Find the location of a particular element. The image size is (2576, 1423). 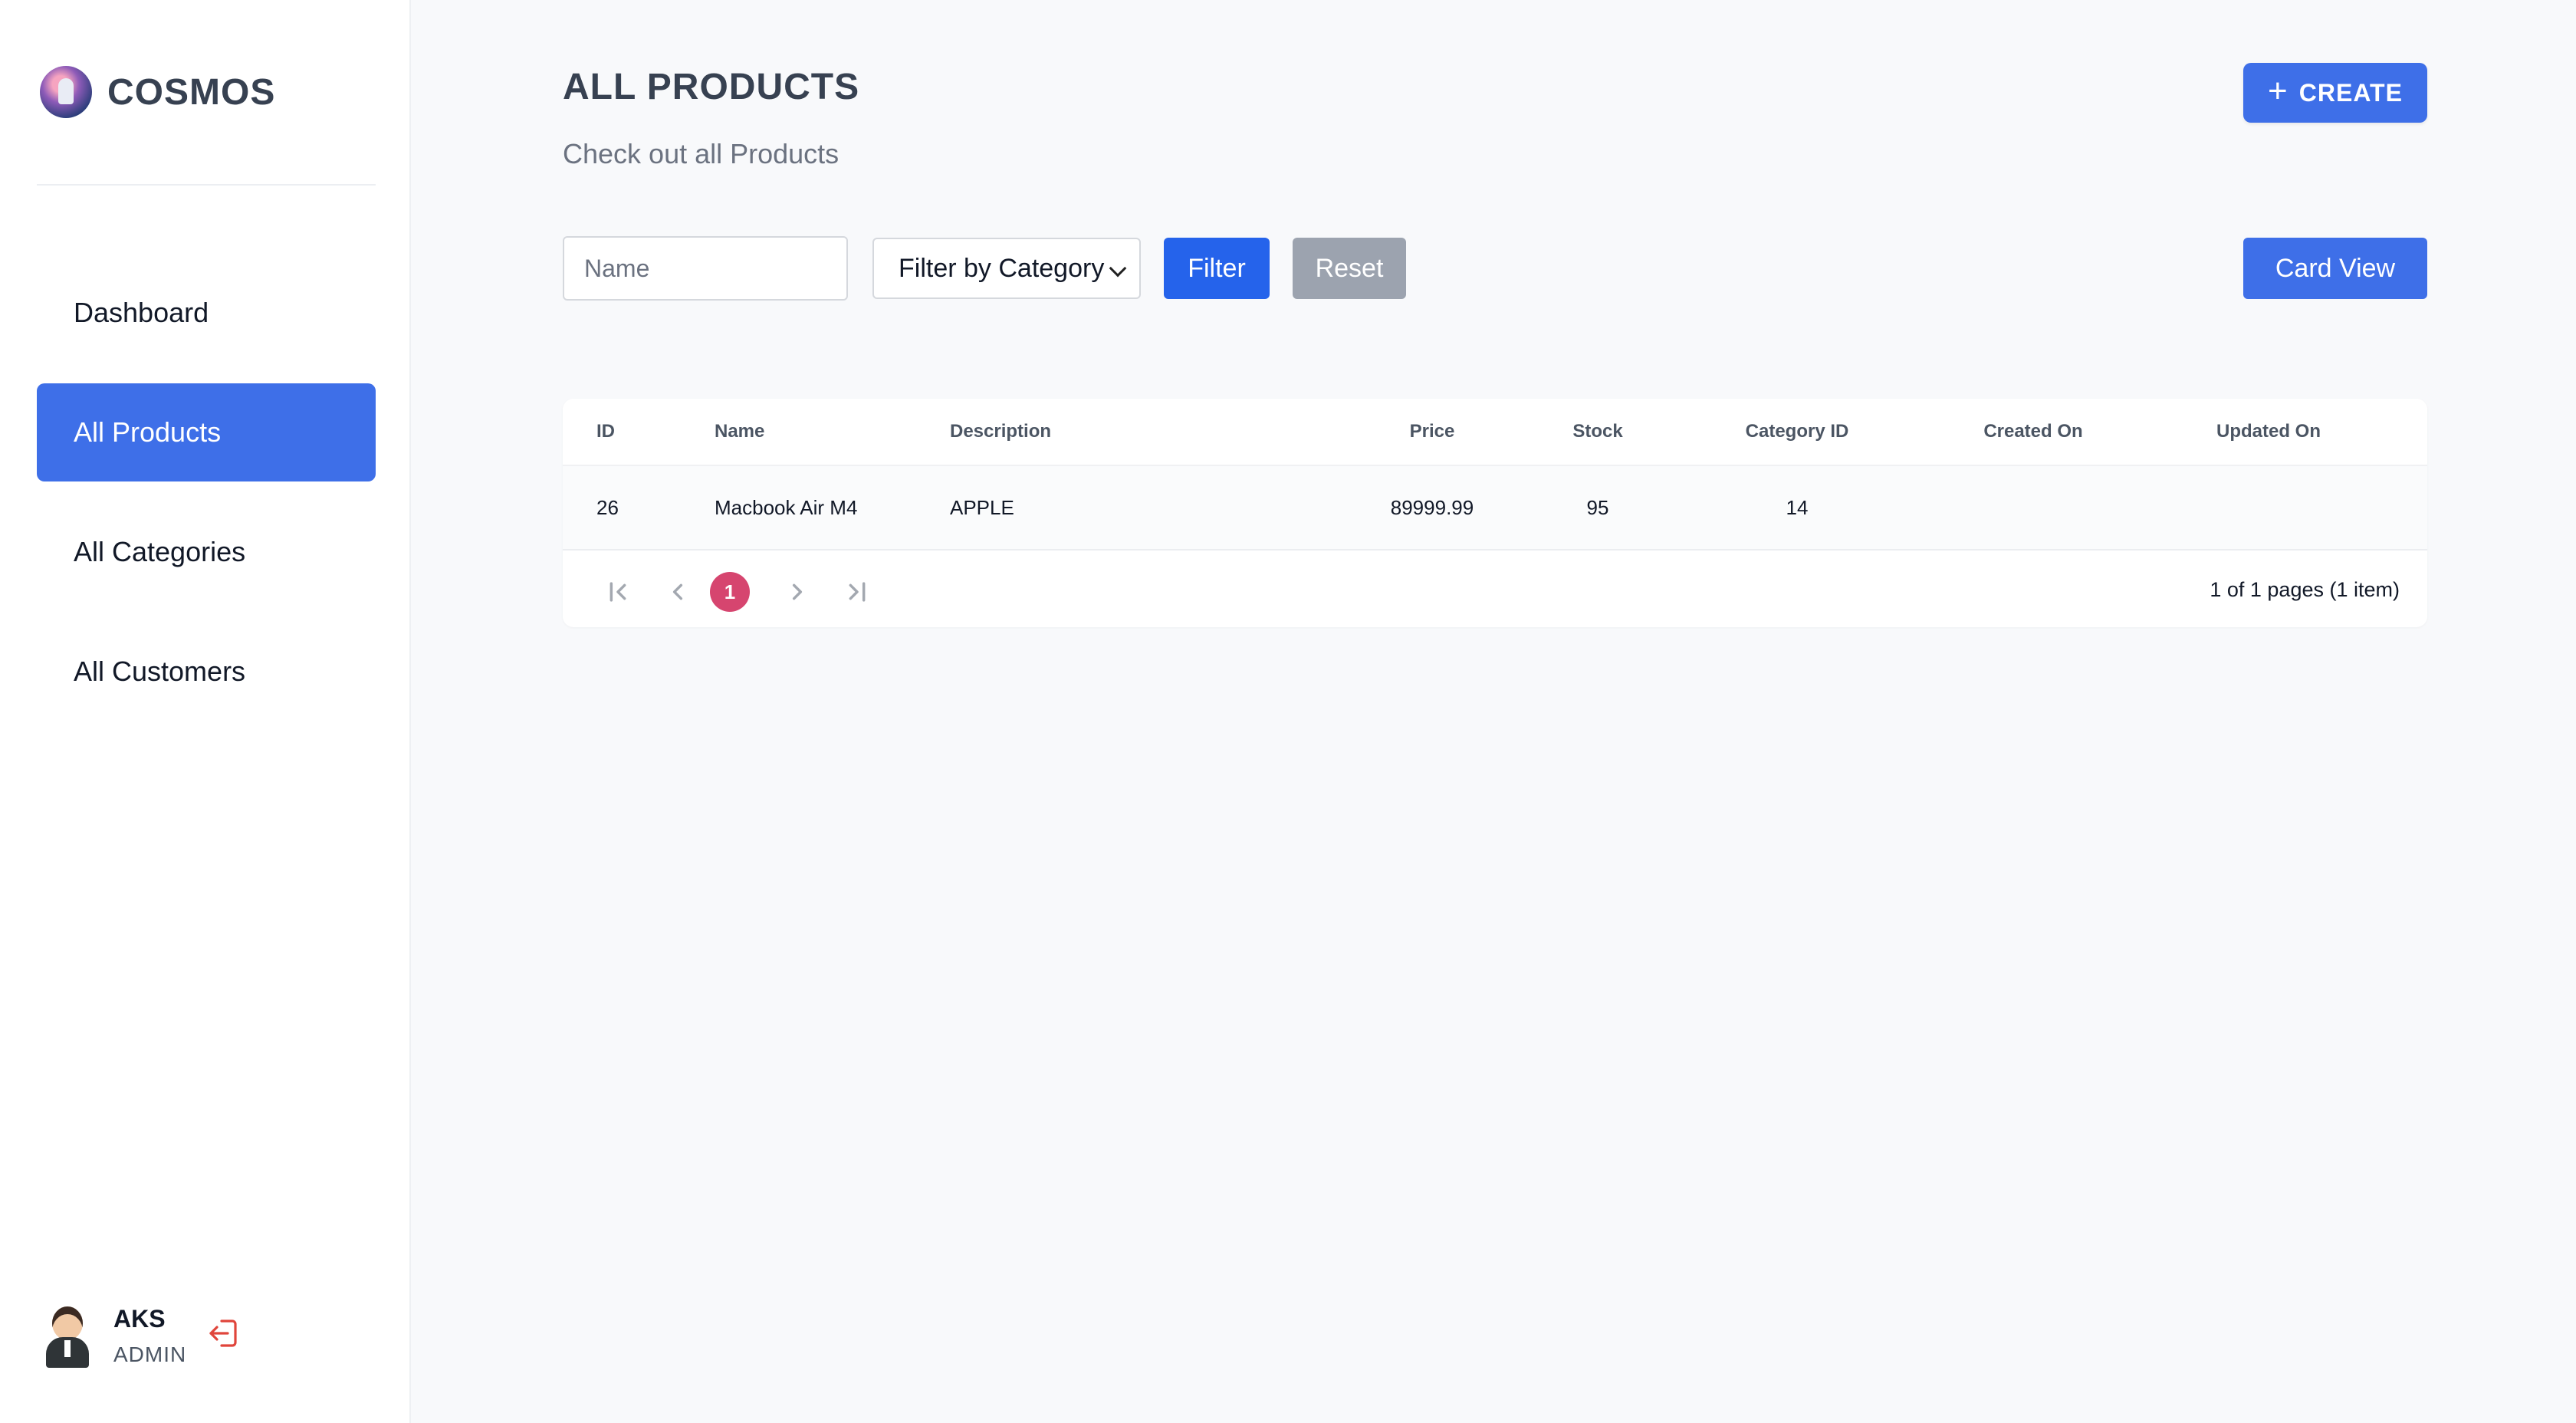

cell-description: APPLE is located at coordinates (982, 507).